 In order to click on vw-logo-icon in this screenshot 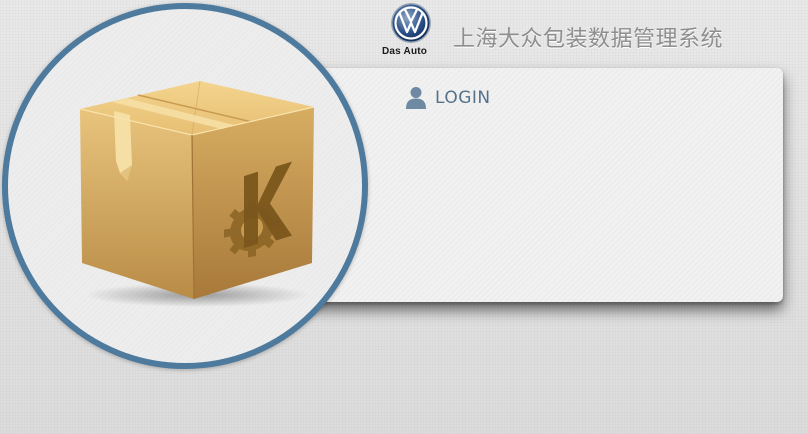, I will do `click(411, 23)`.